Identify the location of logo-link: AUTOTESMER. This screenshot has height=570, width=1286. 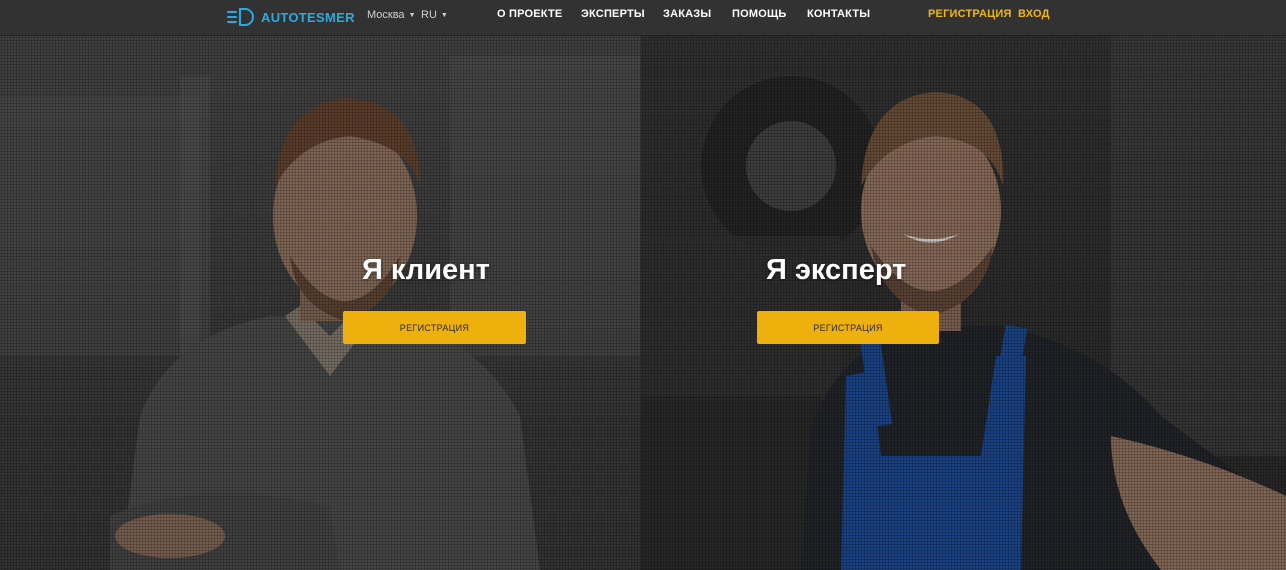
(291, 17).